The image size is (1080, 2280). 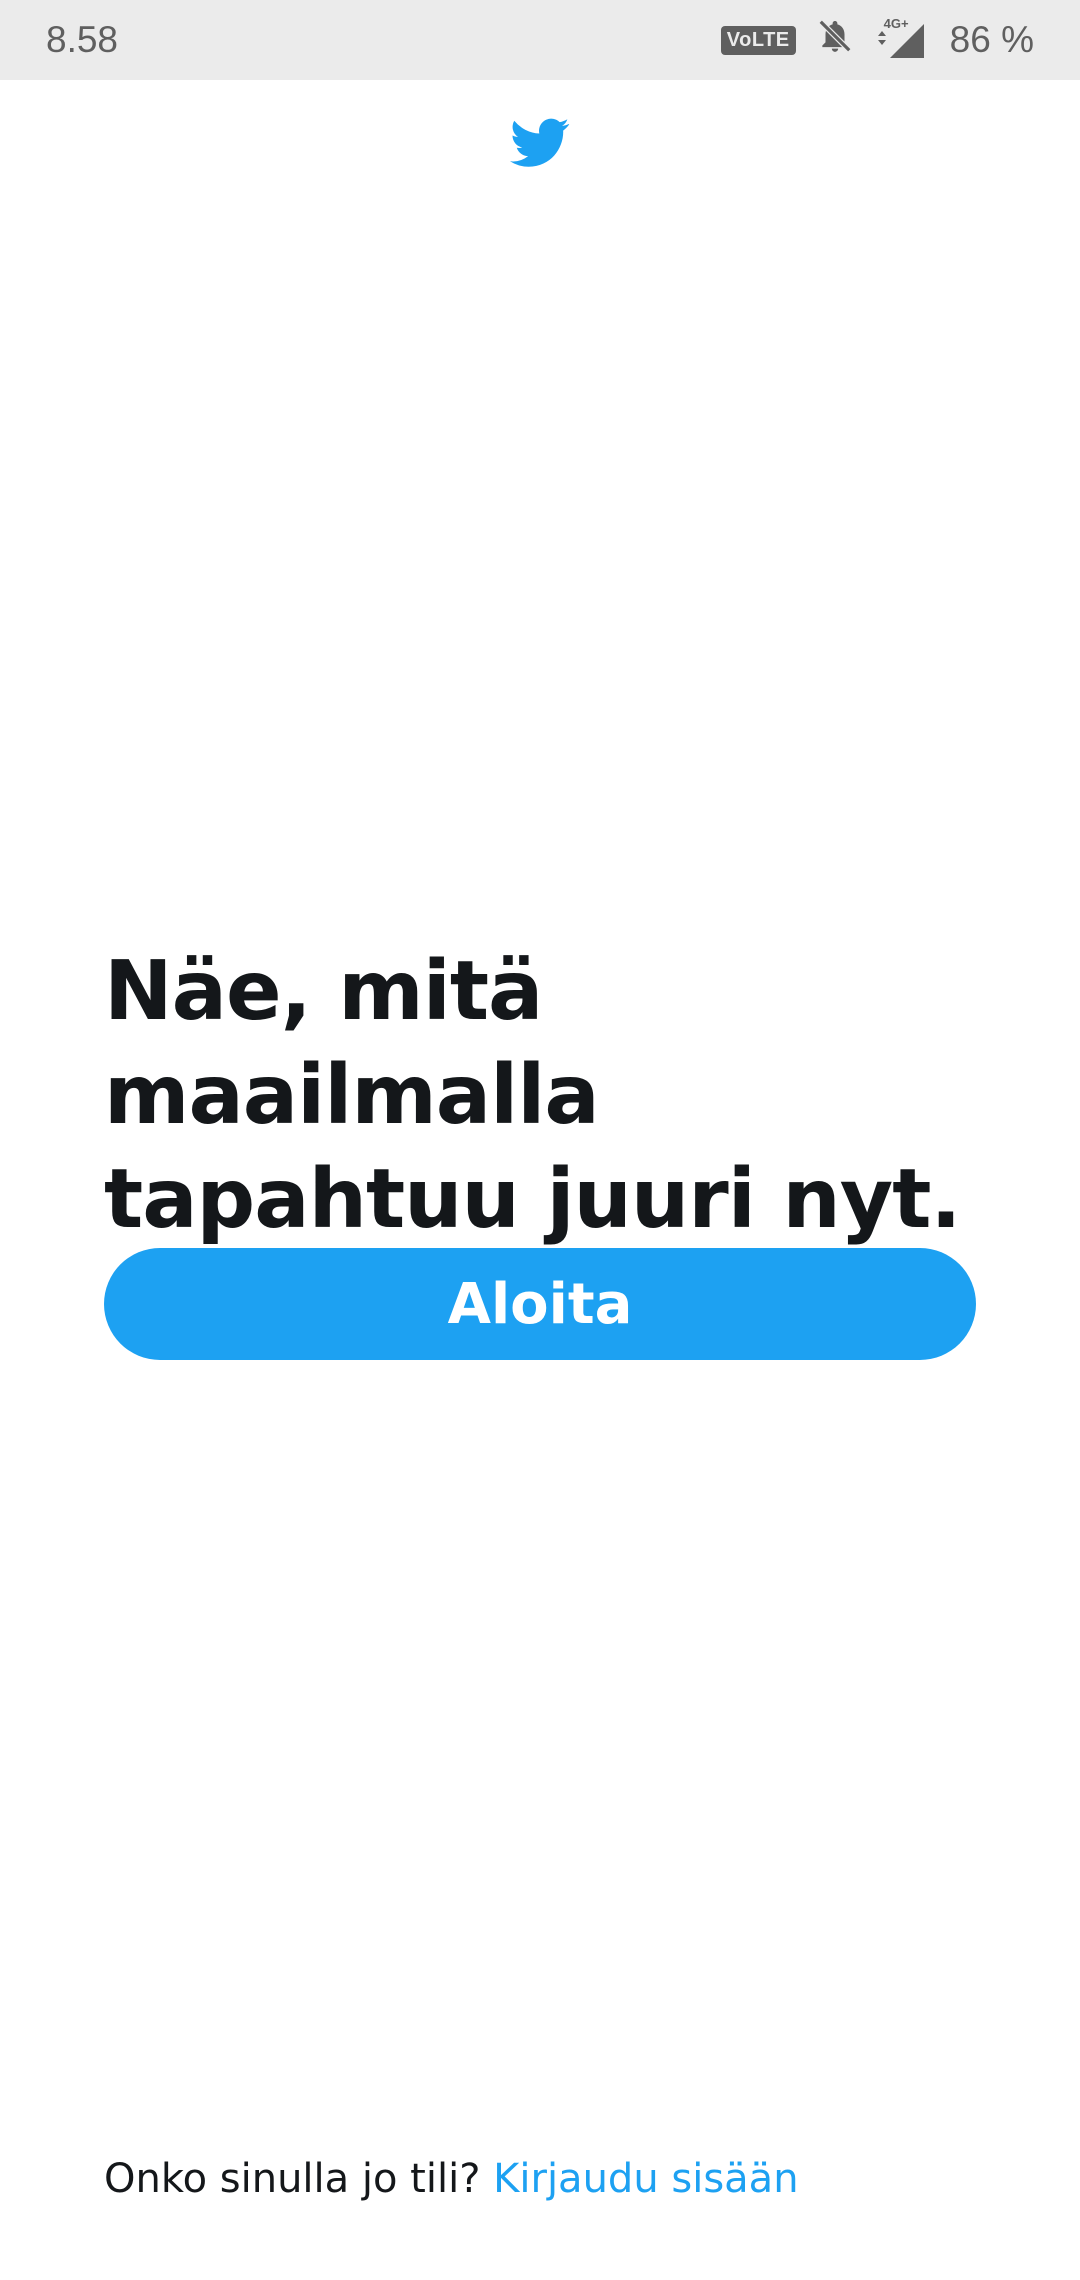 I want to click on bell-off-icon, so click(x=835, y=40).